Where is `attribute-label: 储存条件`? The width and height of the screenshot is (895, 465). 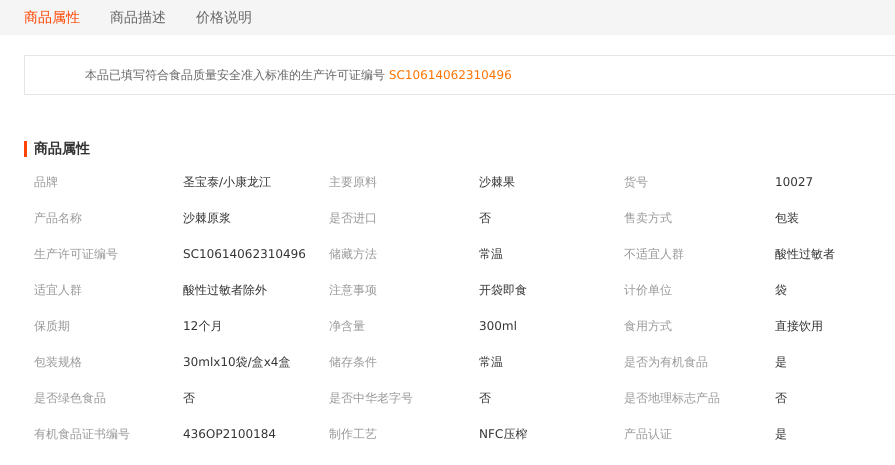
attribute-label: 储存条件 is located at coordinates (353, 362).